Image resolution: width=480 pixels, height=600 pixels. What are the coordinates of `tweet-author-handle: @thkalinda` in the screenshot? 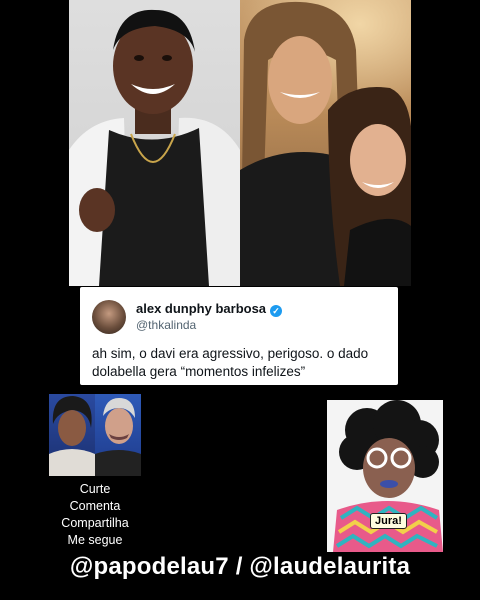 It's located at (166, 325).